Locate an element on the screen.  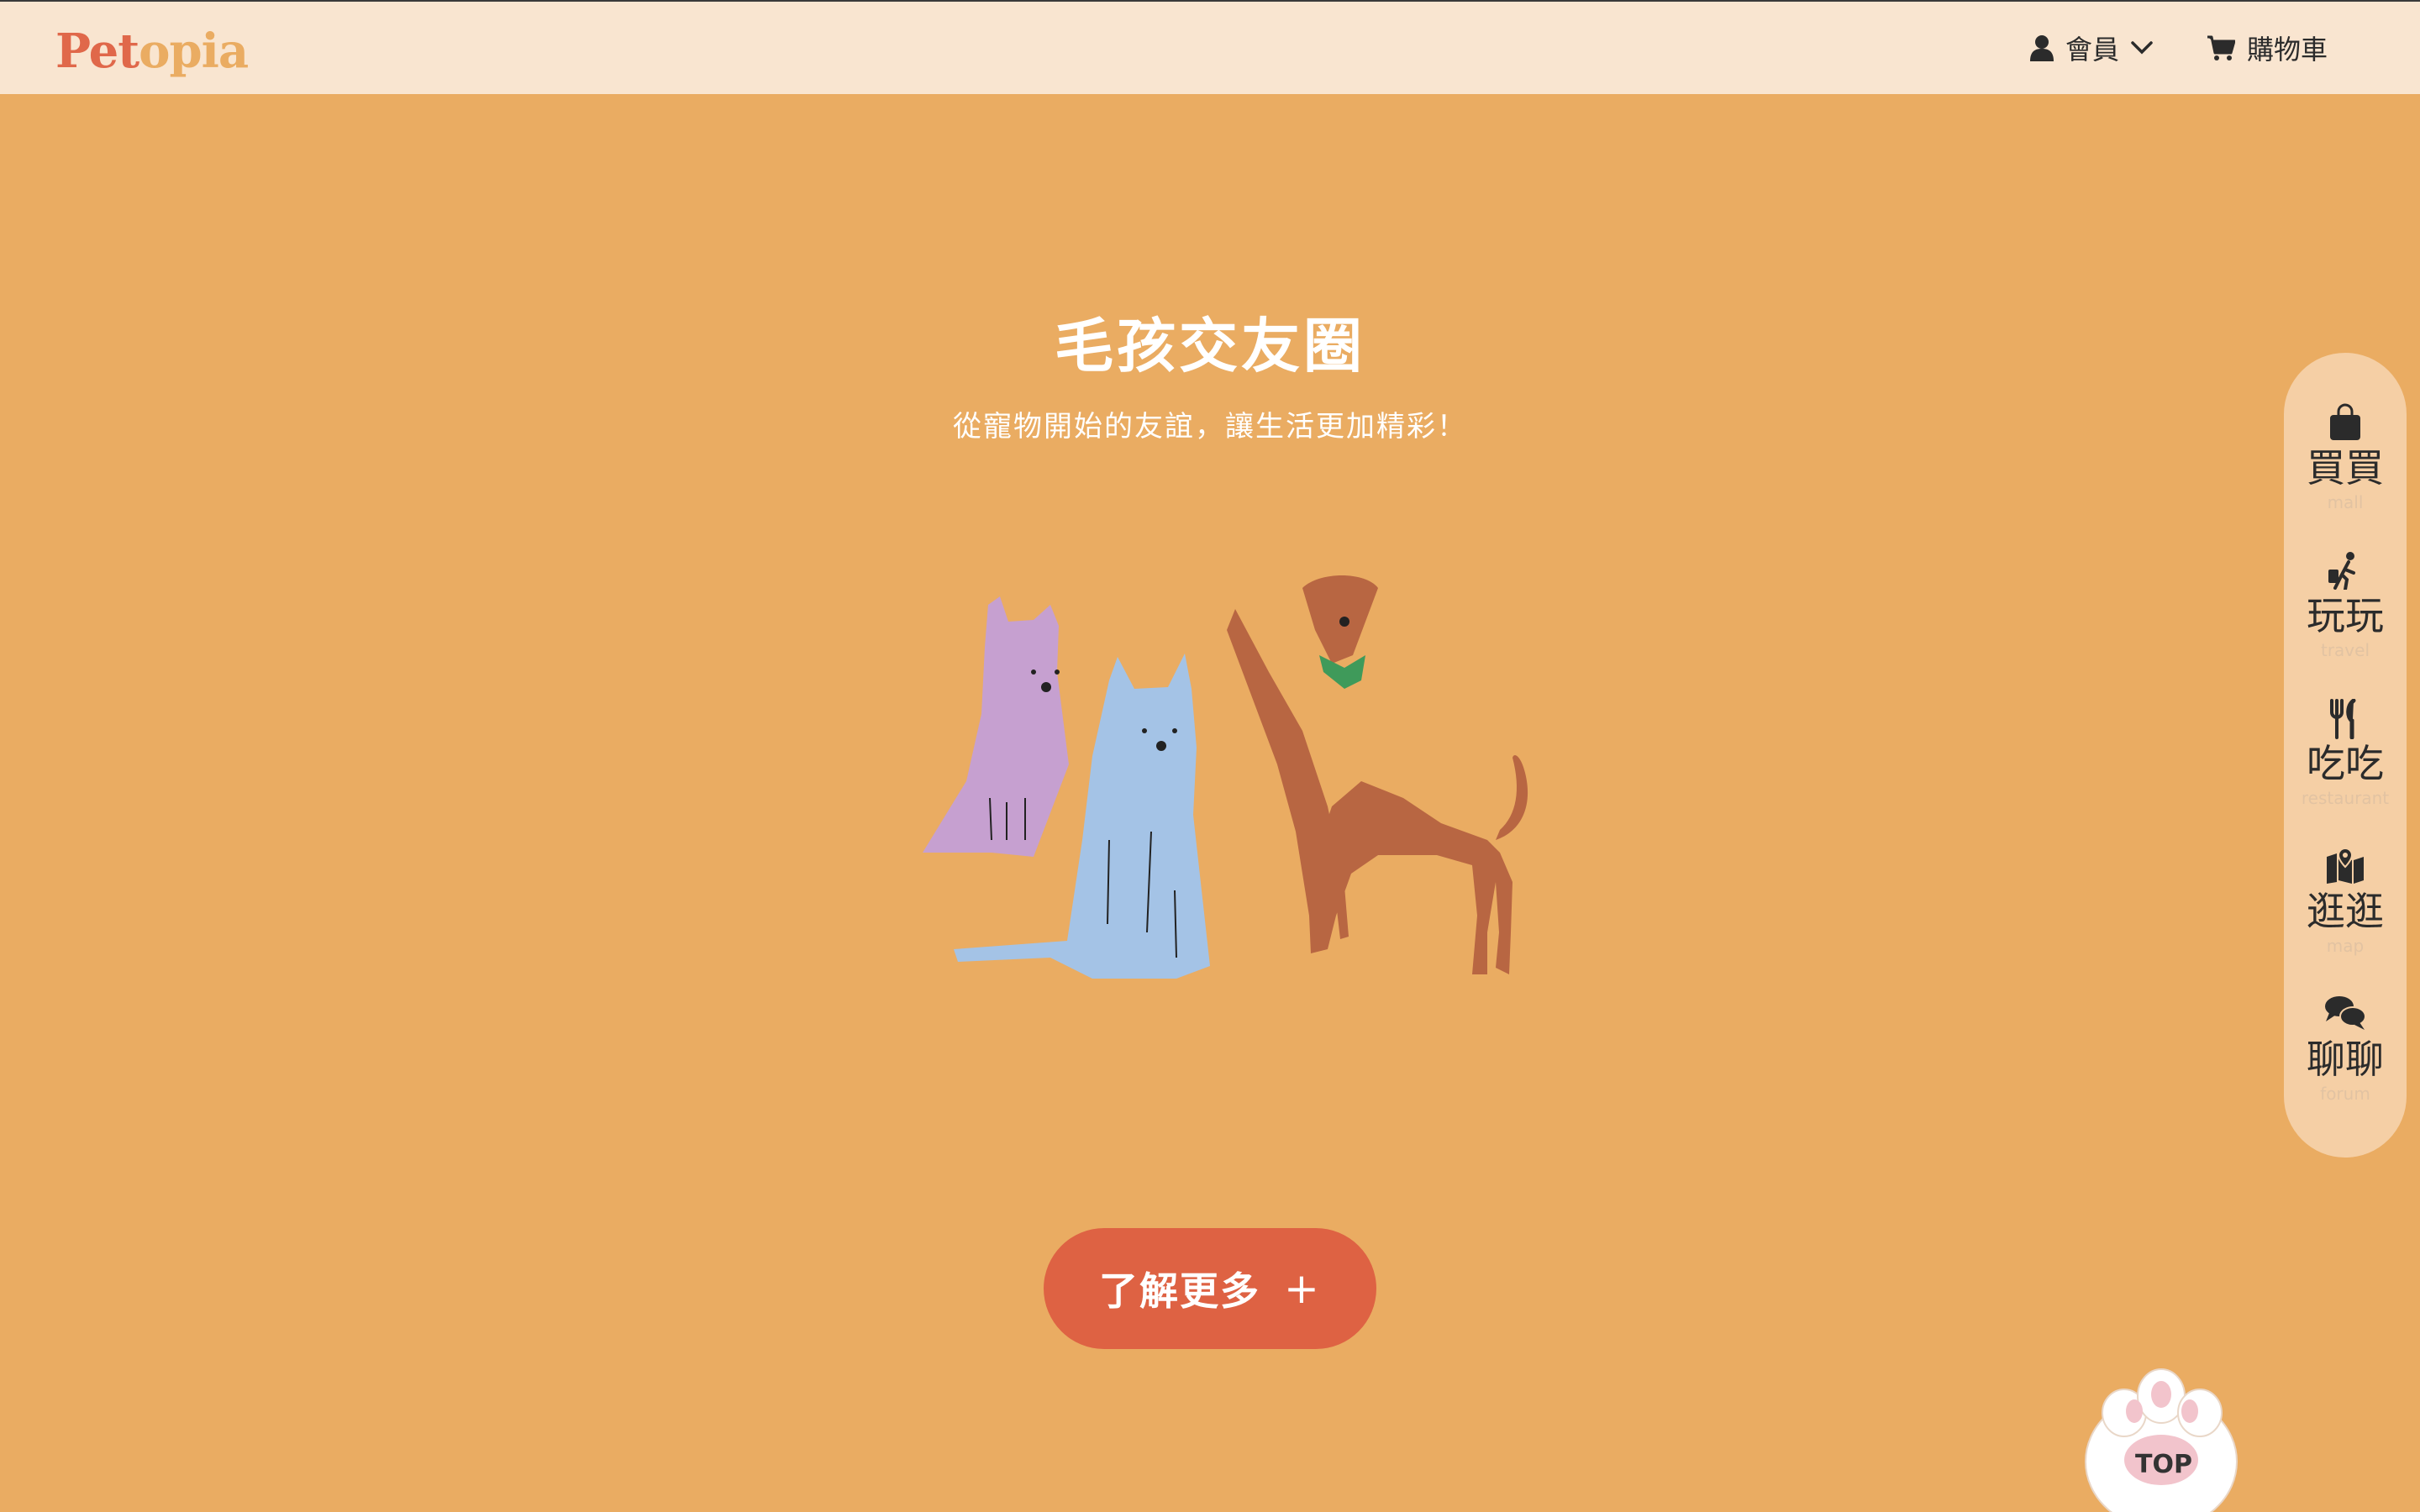
hero-subtitle: 從寵物開始的友誼，讓生活更加精彩！ is located at coordinates (1210, 427).